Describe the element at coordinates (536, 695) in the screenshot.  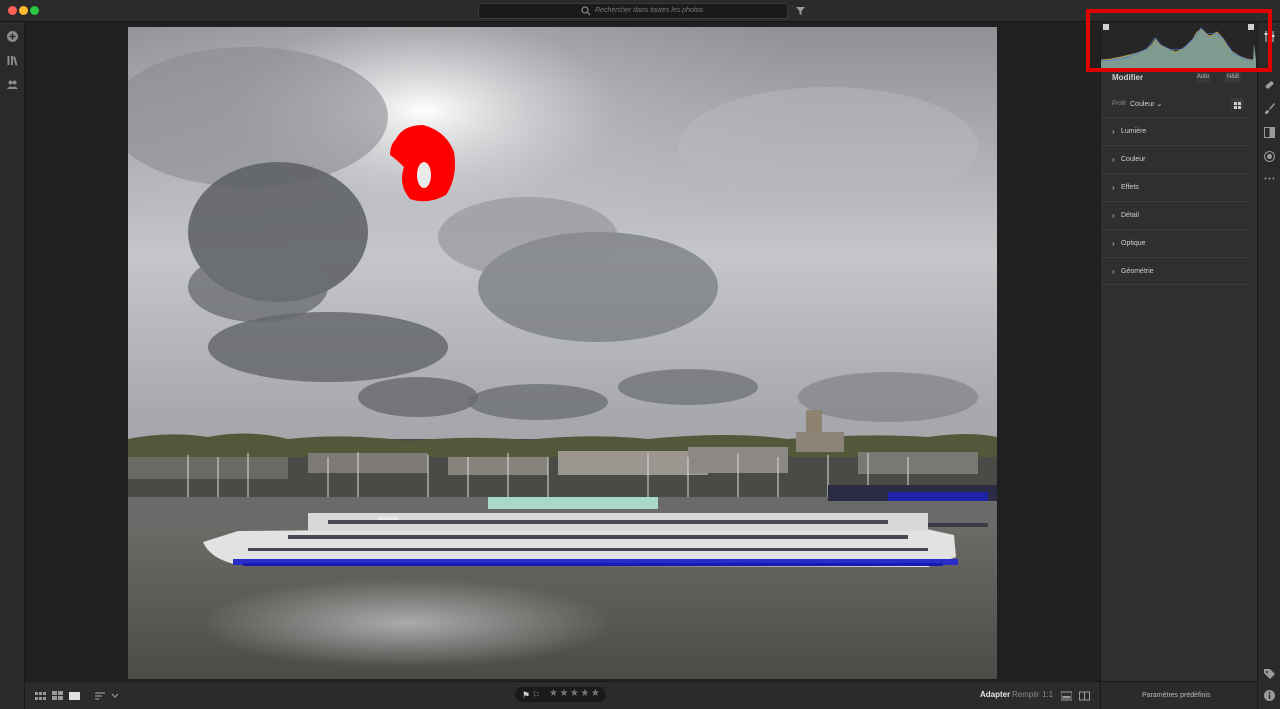
I see `reject-flag-icon: ⚐` at that location.